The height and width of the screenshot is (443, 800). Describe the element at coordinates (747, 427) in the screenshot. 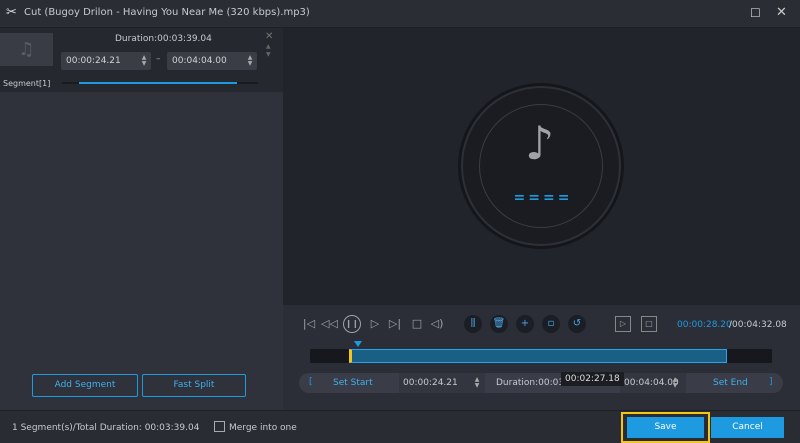

I see `cancel-button: Cancel` at that location.